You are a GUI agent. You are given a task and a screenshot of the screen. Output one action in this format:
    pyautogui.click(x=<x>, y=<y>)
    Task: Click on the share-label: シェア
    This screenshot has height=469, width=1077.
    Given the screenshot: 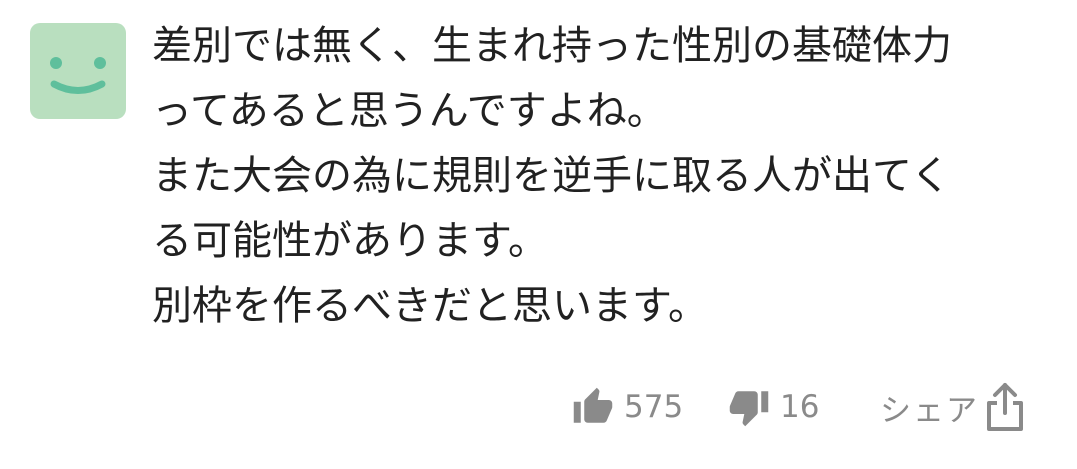 What is the action you would take?
    pyautogui.click(x=929, y=410)
    